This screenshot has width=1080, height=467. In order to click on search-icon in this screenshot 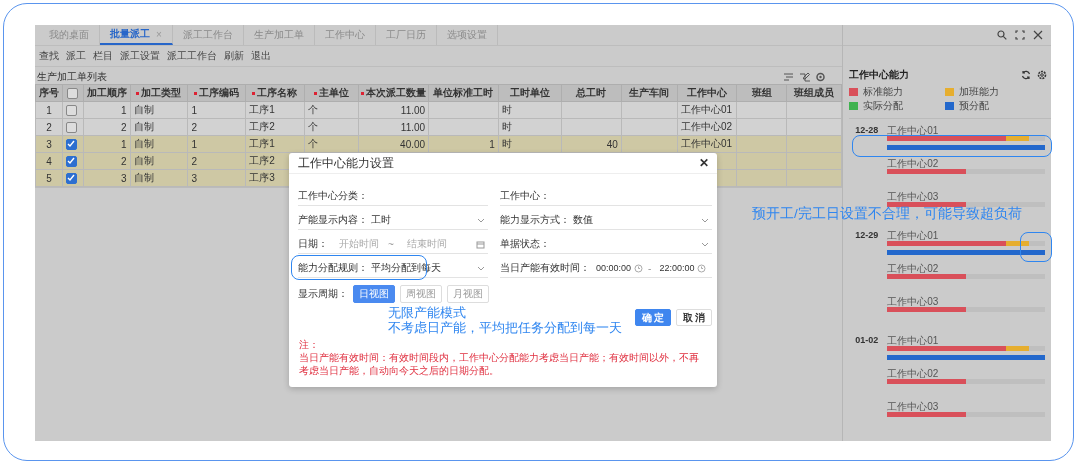, I will do `click(1002, 35)`.